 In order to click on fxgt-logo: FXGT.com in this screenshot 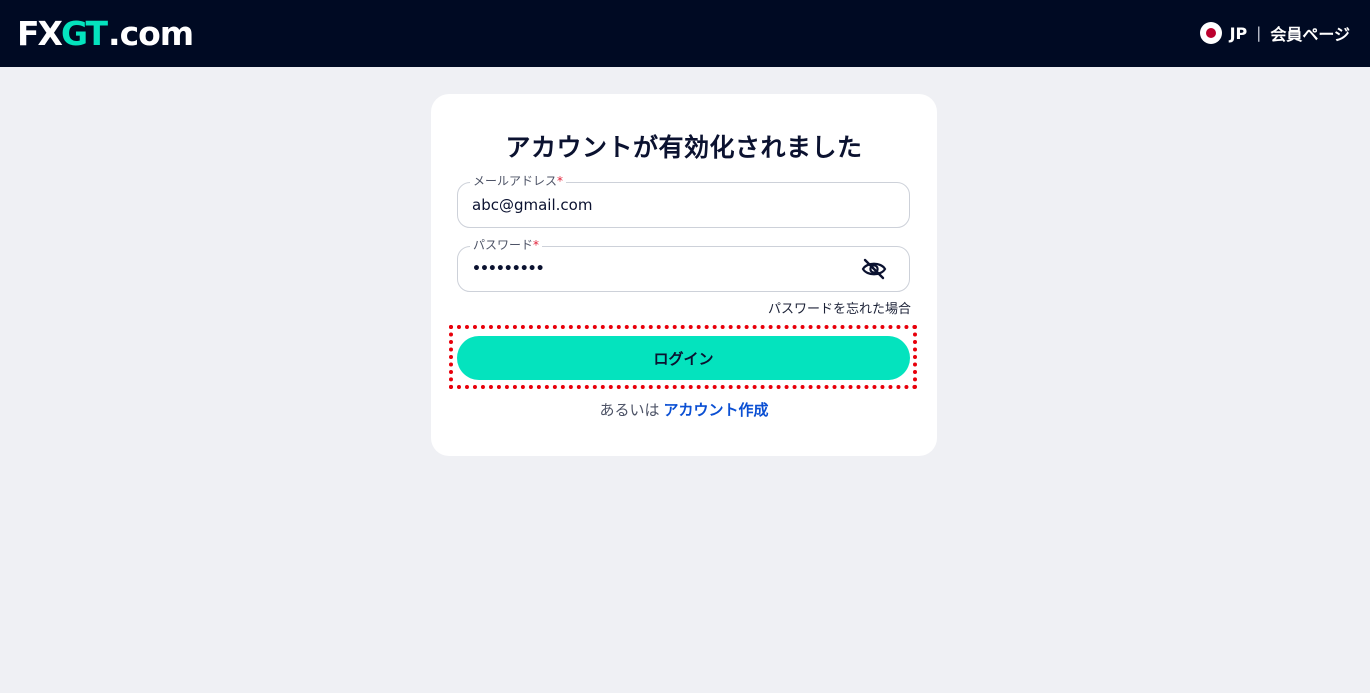, I will do `click(105, 34)`.